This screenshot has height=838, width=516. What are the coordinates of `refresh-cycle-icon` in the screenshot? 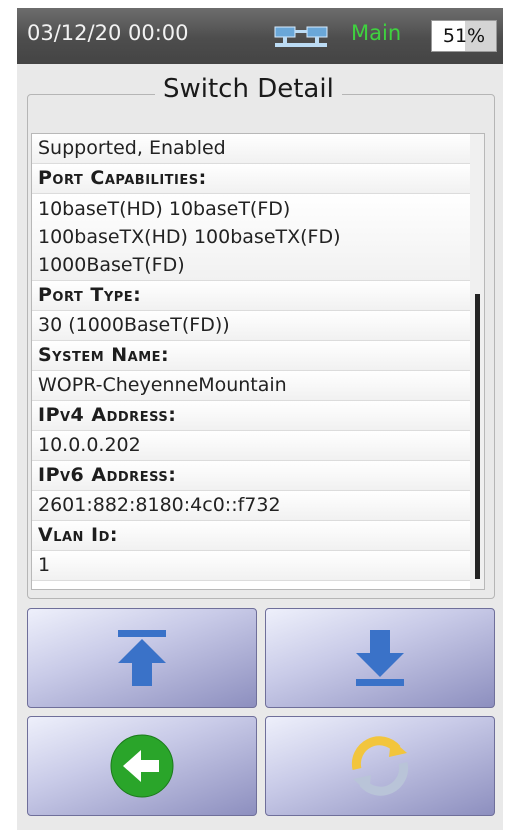 It's located at (380, 766).